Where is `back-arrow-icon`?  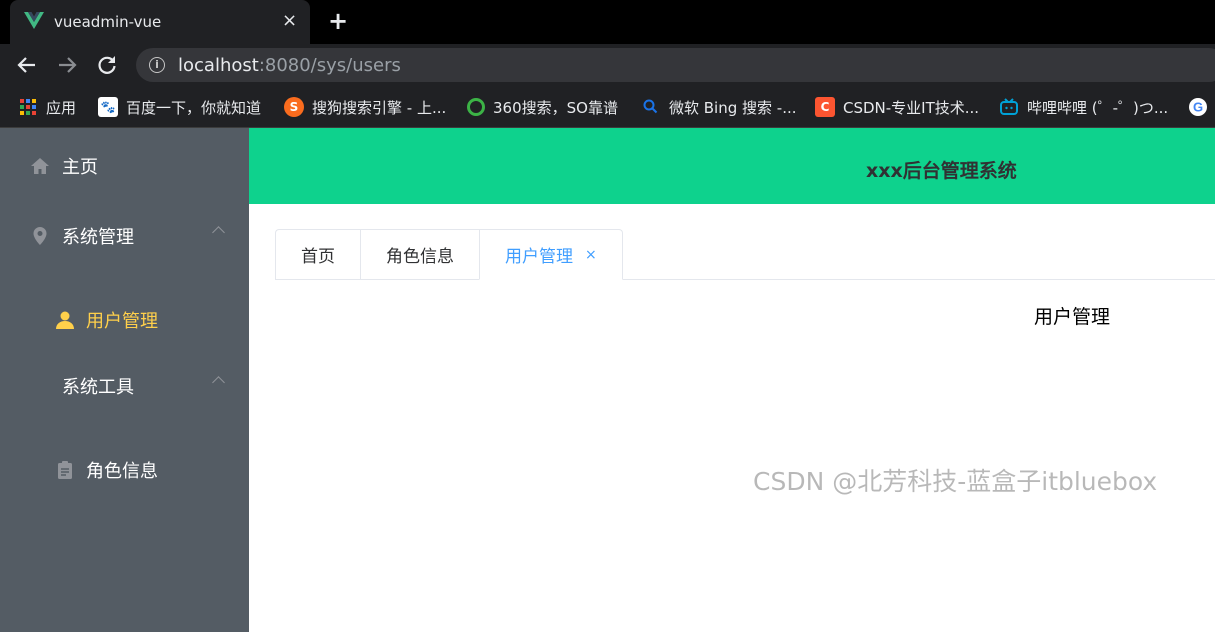
back-arrow-icon is located at coordinates (27, 65).